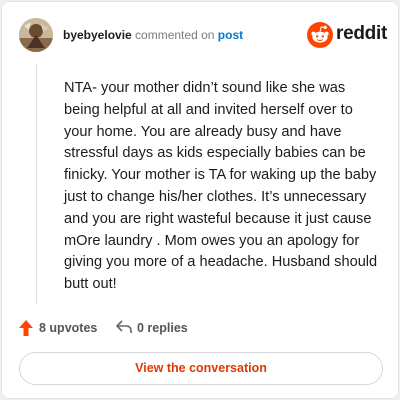 The width and height of the screenshot is (400, 400). I want to click on reddit-snoo-icon, so click(320, 35).